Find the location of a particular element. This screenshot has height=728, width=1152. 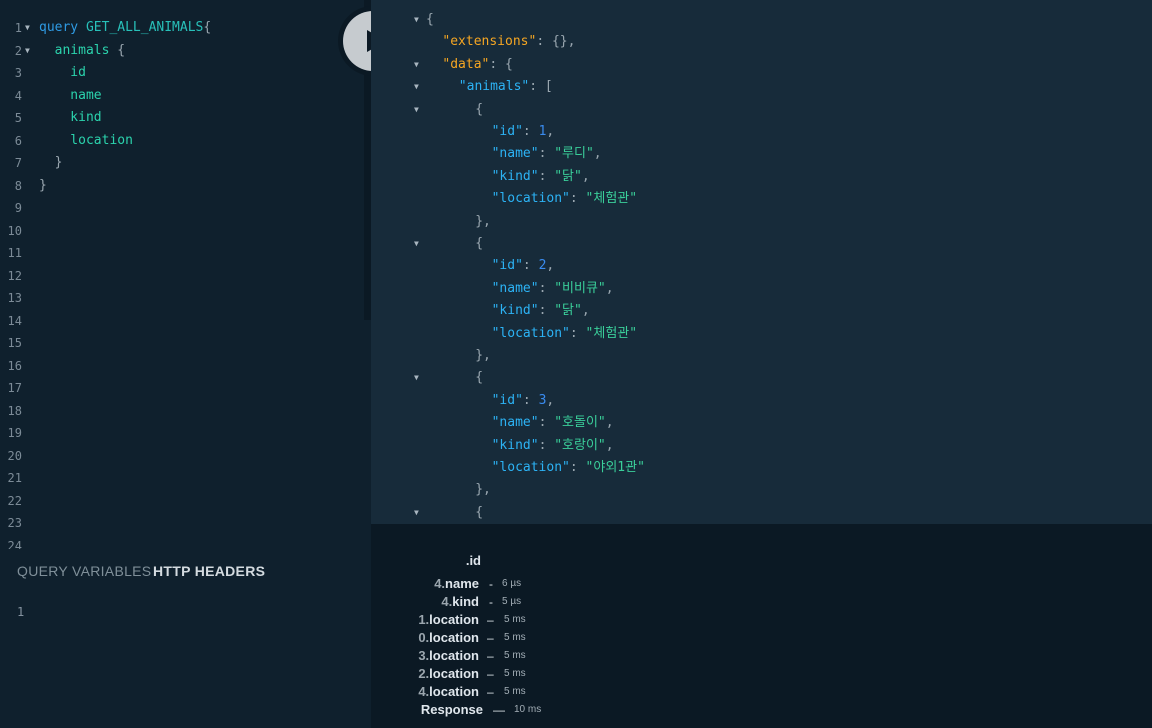

json-text: "location": "야외1관" is located at coordinates (568, 468).